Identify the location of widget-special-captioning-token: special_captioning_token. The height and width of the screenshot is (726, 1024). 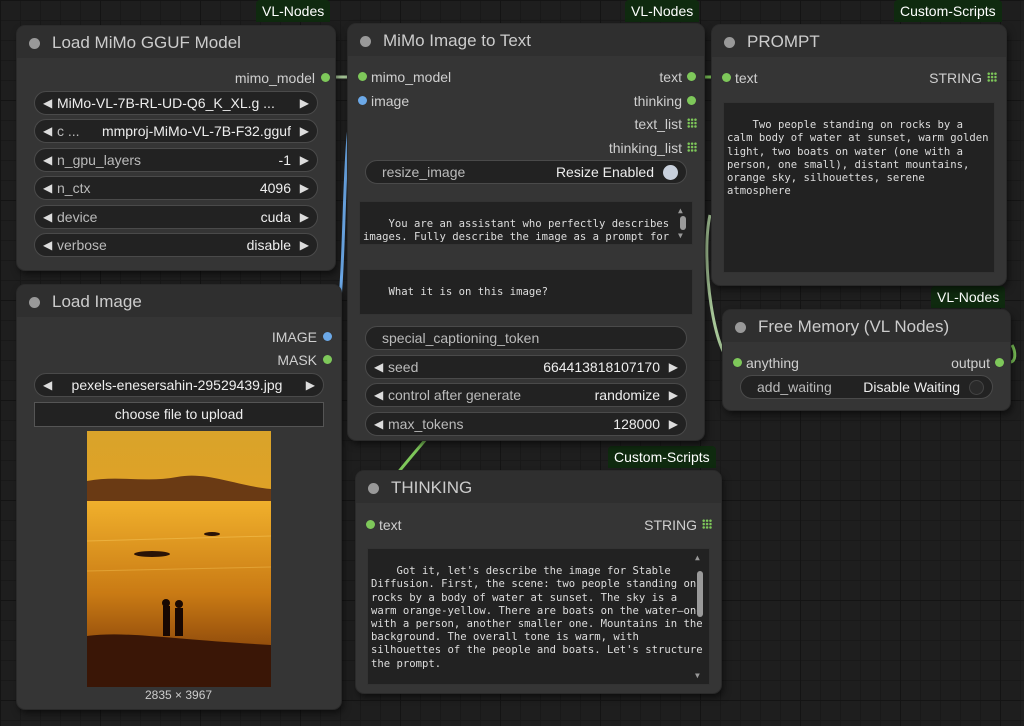
(526, 338).